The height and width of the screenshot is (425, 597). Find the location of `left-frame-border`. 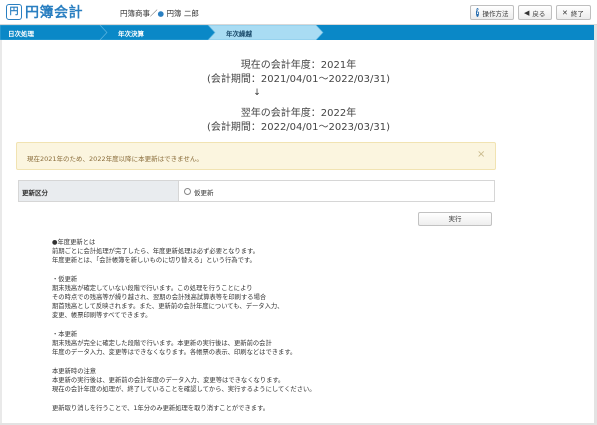

left-frame-border is located at coordinates (1, 232).